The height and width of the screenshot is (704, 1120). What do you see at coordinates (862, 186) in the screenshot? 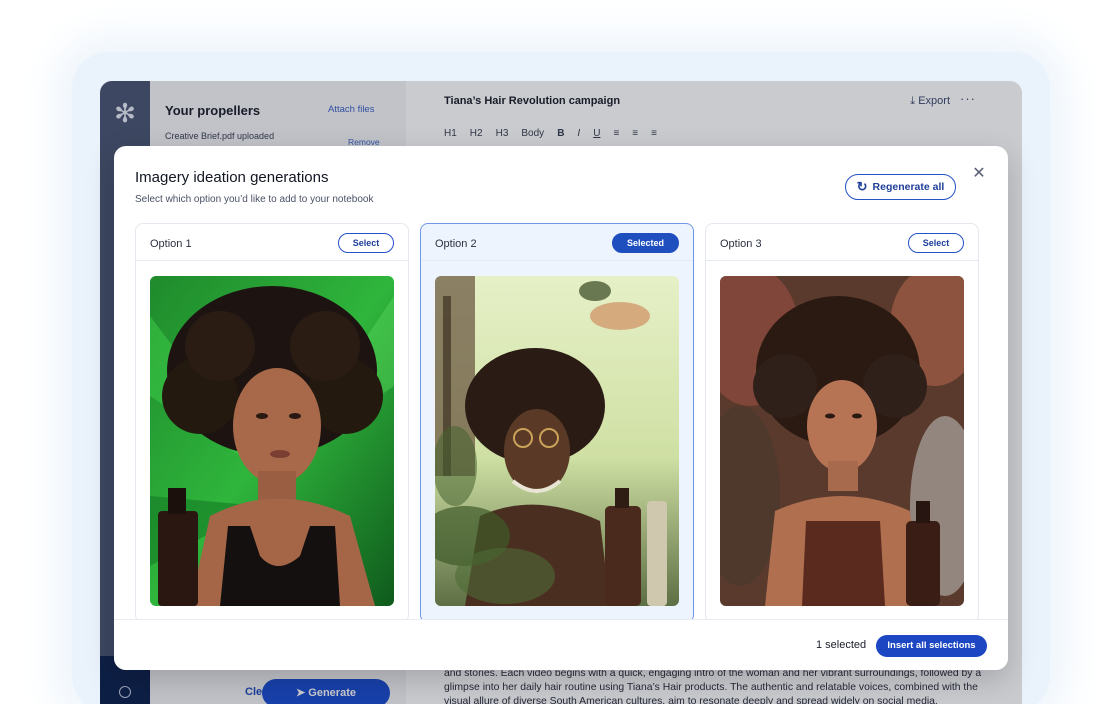
I see `refresh-icon: ↻` at bounding box center [862, 186].